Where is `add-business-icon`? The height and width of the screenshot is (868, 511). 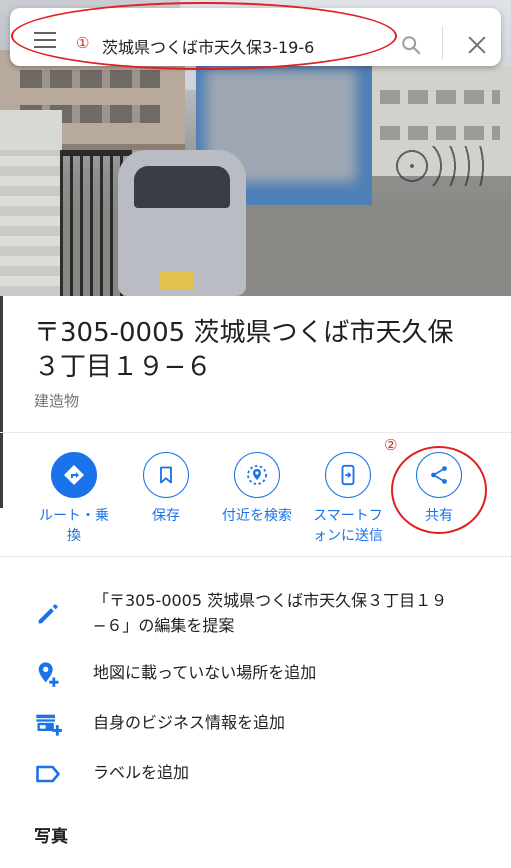
add-business-icon is located at coordinates (49, 725).